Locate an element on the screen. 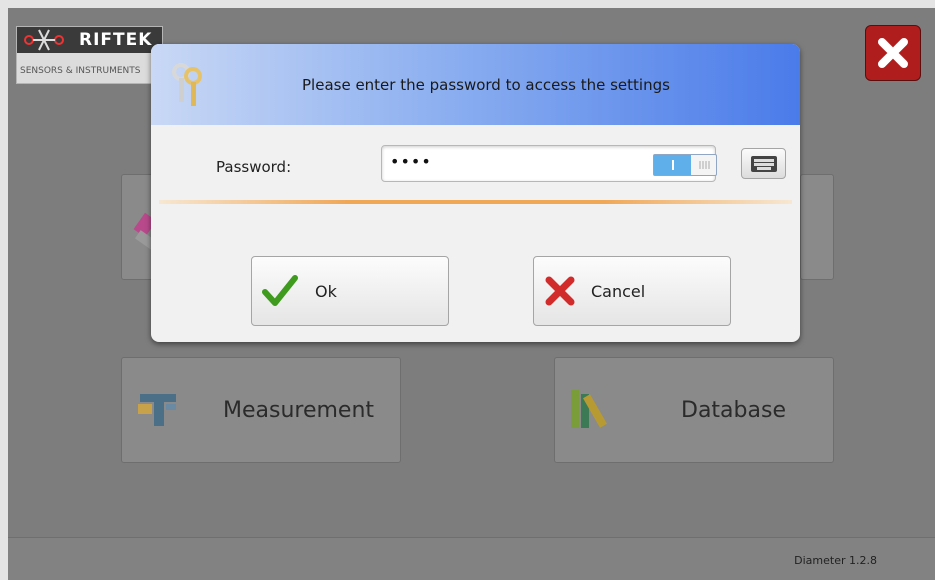 Image resolution: width=935 pixels, height=580 pixels. version-label: Diameter 1.2.8 is located at coordinates (835, 560).